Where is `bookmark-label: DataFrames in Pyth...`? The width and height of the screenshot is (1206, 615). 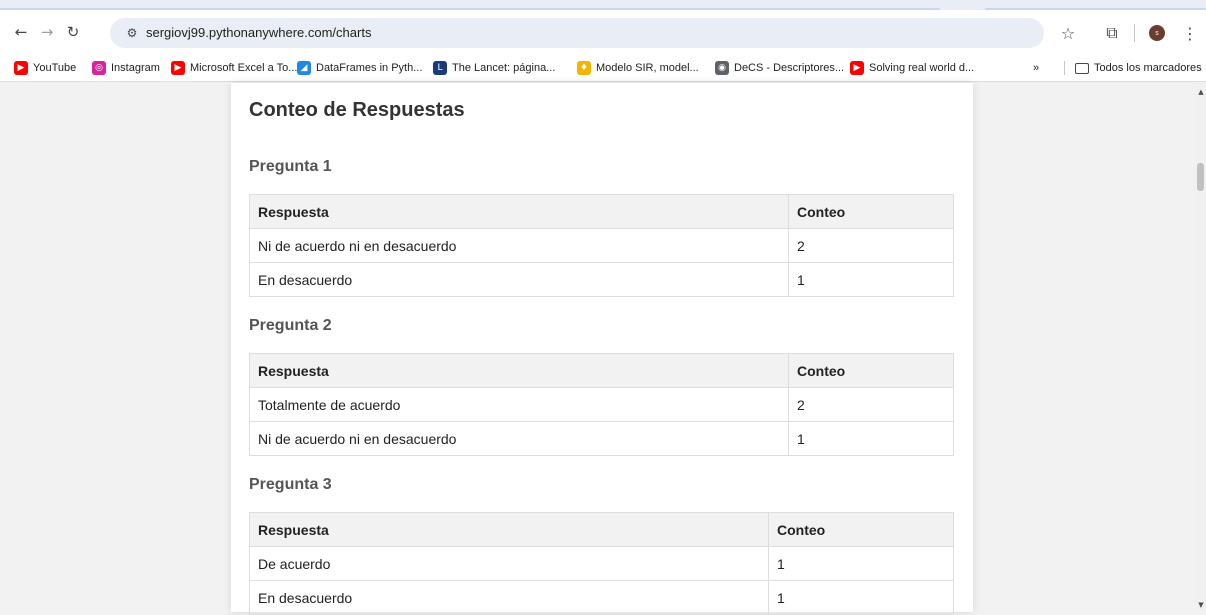
bookmark-label: DataFrames in Pyth... is located at coordinates (369, 68).